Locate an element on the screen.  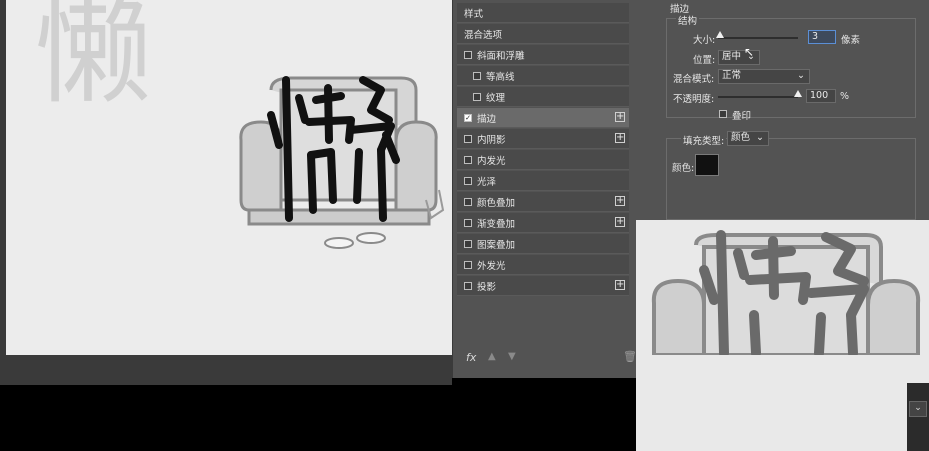
fill-type-select: 颜色 ⌄ is located at coordinates (748, 138).